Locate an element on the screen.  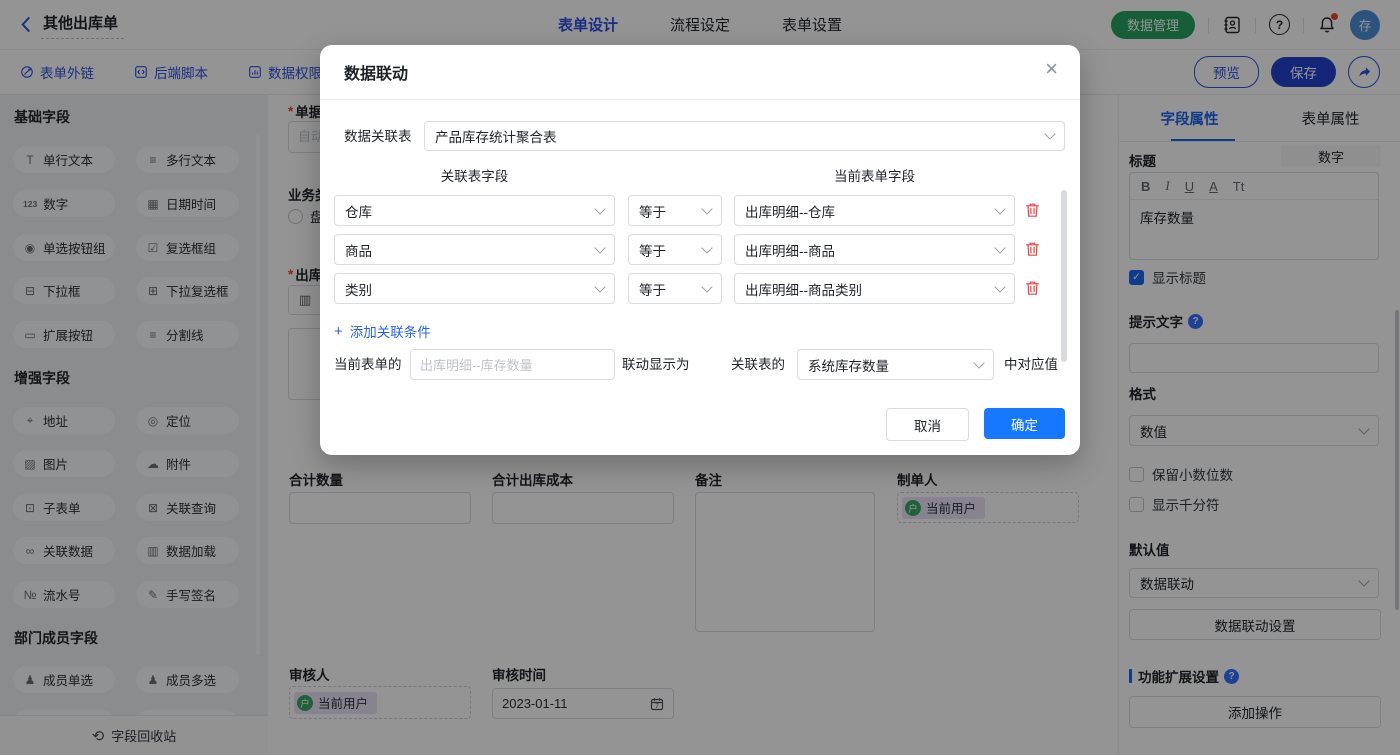
link-table-select: 产品库存统计聚合表 is located at coordinates (744, 136).